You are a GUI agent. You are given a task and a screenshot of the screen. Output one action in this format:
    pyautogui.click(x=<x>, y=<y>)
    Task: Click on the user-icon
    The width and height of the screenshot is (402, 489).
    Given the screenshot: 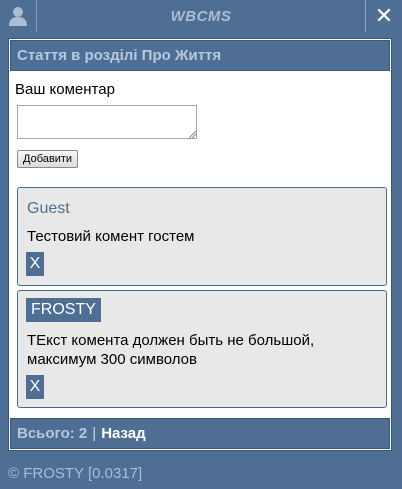 What is the action you would take?
    pyautogui.click(x=18, y=16)
    